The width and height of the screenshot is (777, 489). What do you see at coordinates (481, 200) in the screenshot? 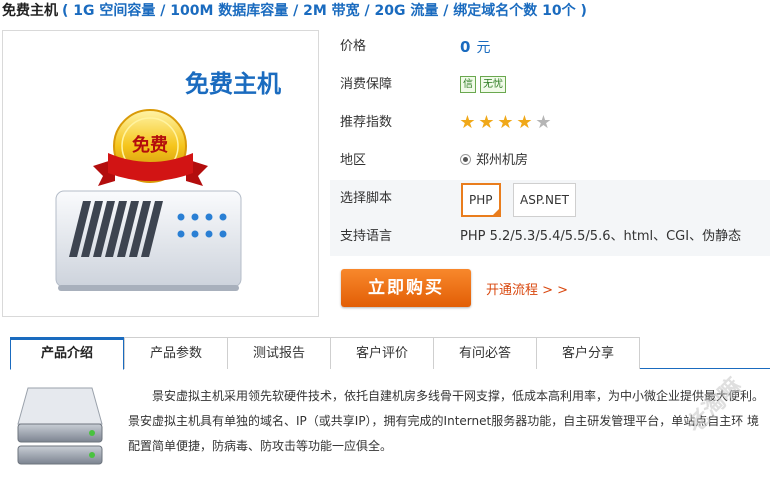
I see `script-option-php: PHP` at bounding box center [481, 200].